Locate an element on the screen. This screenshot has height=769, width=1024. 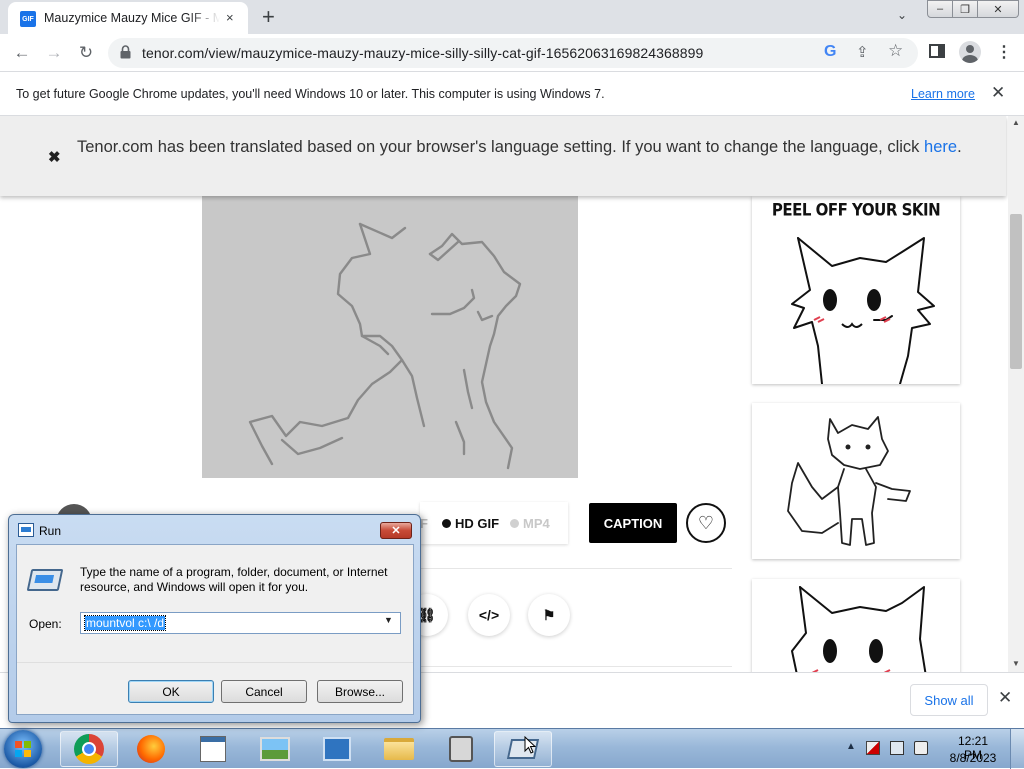
lock-icon is located at coordinates (125, 52).